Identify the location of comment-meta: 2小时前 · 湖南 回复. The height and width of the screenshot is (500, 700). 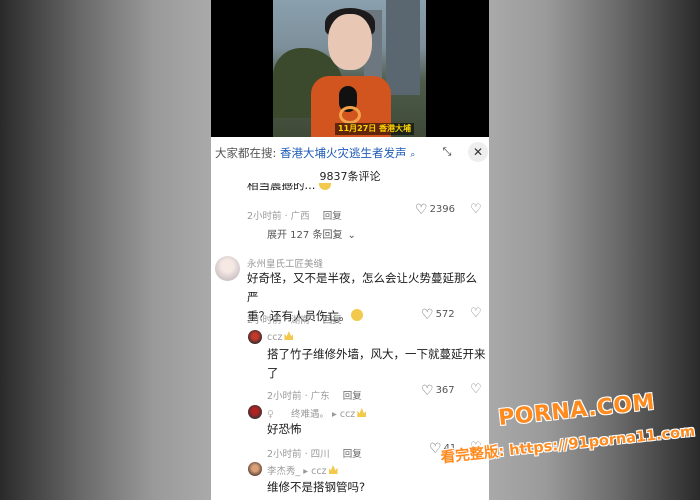
(294, 320).